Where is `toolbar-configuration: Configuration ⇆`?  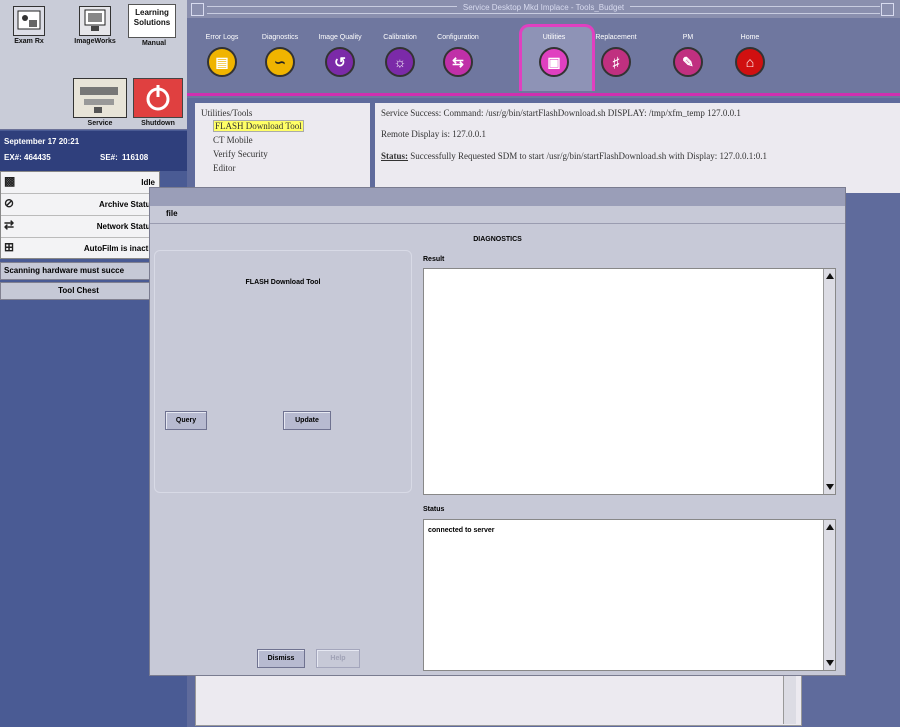
toolbar-configuration: Configuration ⇆ is located at coordinates (458, 55).